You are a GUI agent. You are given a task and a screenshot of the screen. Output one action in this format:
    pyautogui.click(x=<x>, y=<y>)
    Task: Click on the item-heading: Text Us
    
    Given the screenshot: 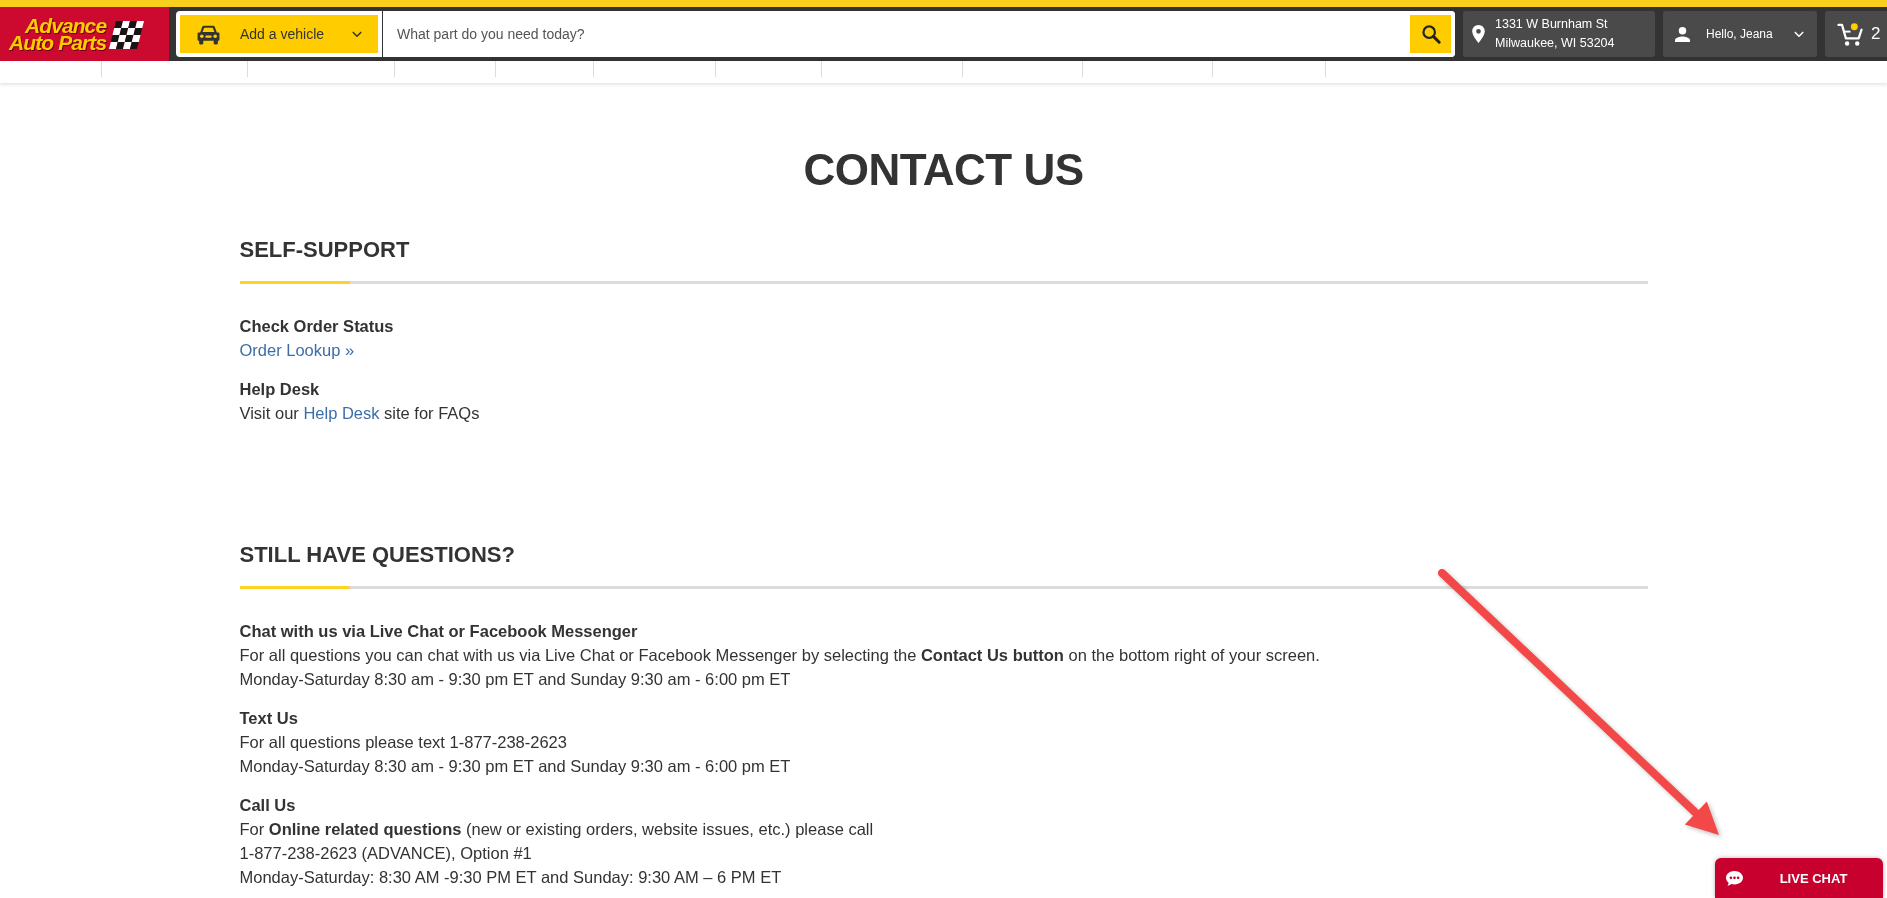 What is the action you would take?
    pyautogui.click(x=269, y=718)
    